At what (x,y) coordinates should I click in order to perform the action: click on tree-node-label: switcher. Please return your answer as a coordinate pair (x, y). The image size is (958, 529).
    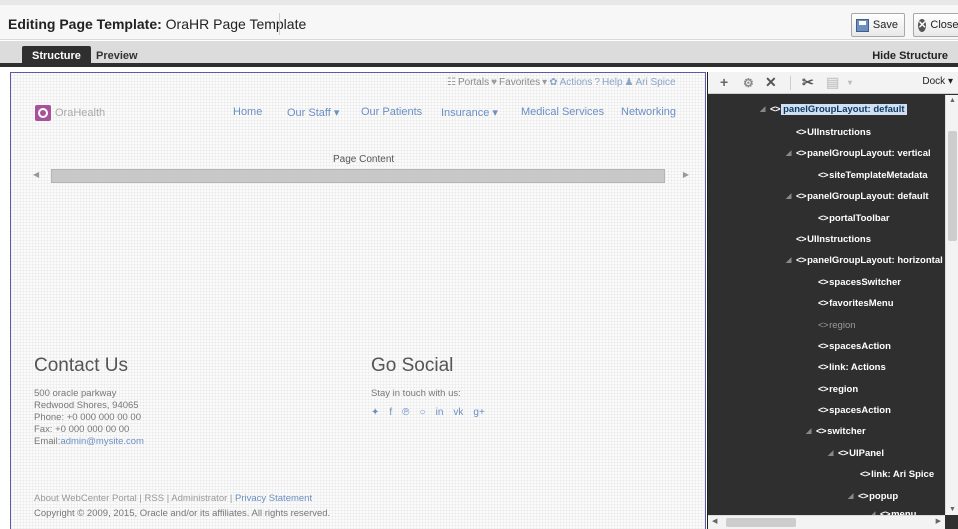
    Looking at the image, I should click on (846, 431).